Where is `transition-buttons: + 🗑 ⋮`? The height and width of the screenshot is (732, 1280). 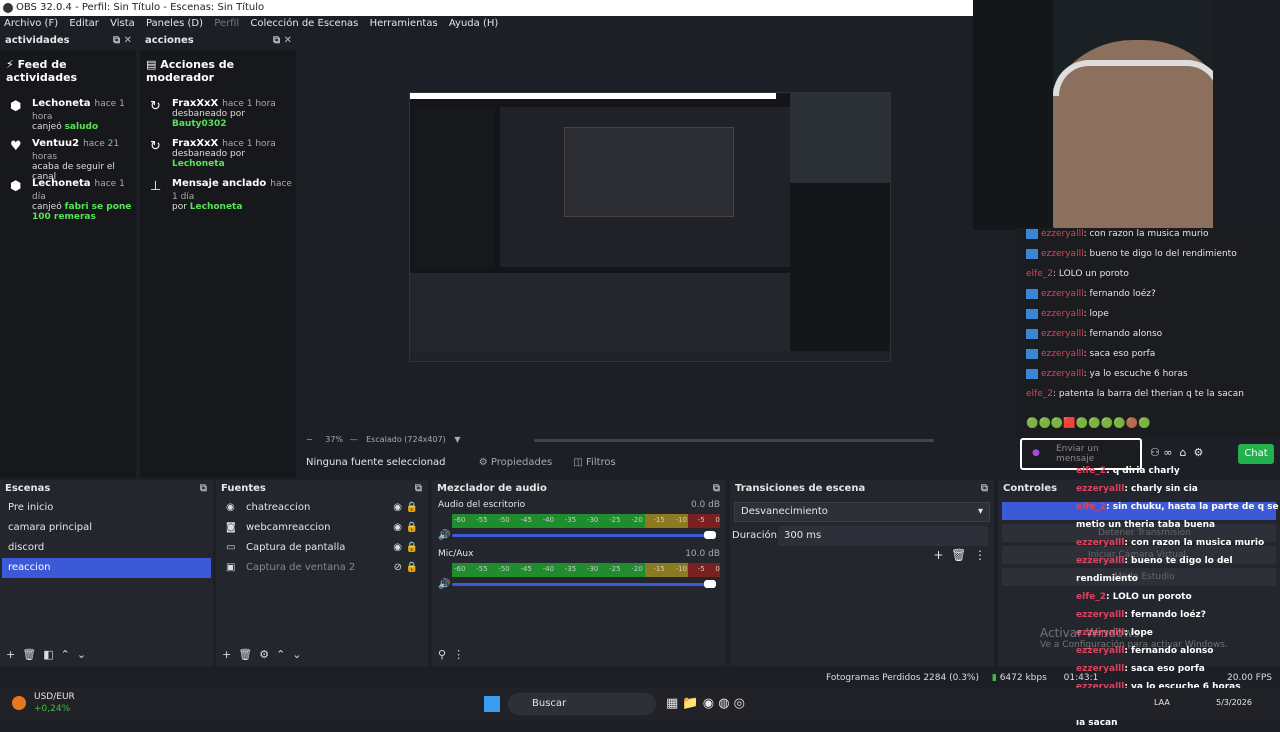
transition-buttons: + 🗑 ⋮ is located at coordinates (959, 555).